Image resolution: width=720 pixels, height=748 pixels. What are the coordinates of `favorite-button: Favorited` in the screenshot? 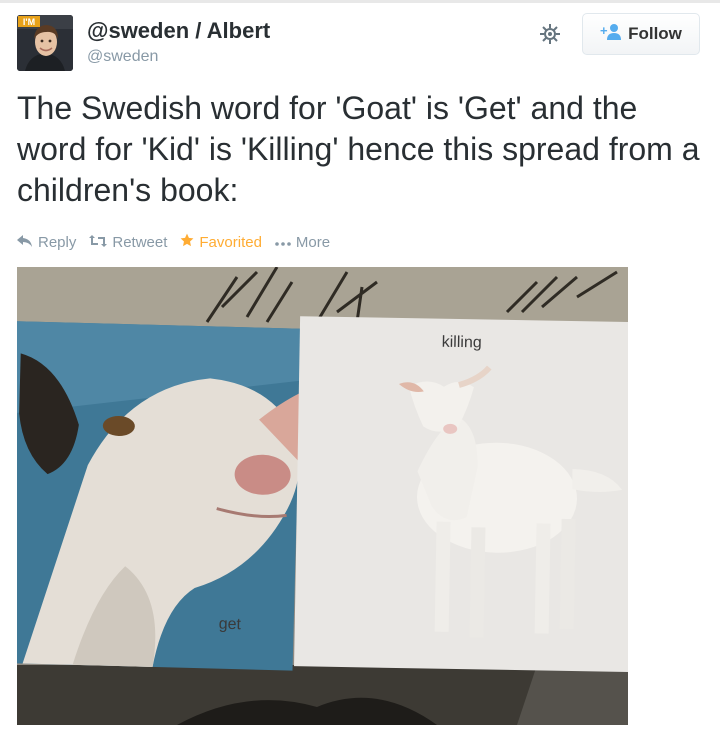 It's located at (221, 242).